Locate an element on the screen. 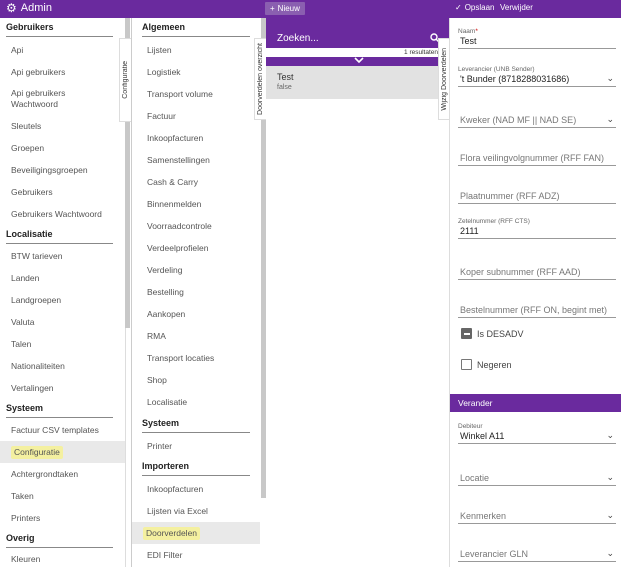  nav-item-api-gebruikers-wachtwoord: Api gebruikers Wachtwoord is located at coordinates (62, 99).